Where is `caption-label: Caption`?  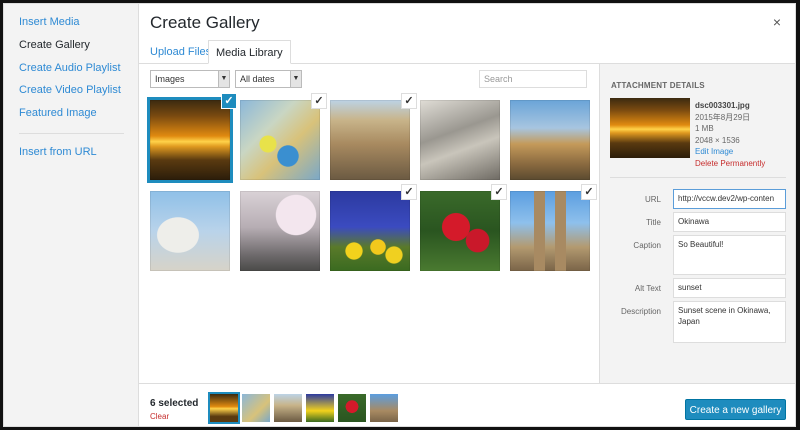
caption-label: Caption is located at coordinates (647, 245).